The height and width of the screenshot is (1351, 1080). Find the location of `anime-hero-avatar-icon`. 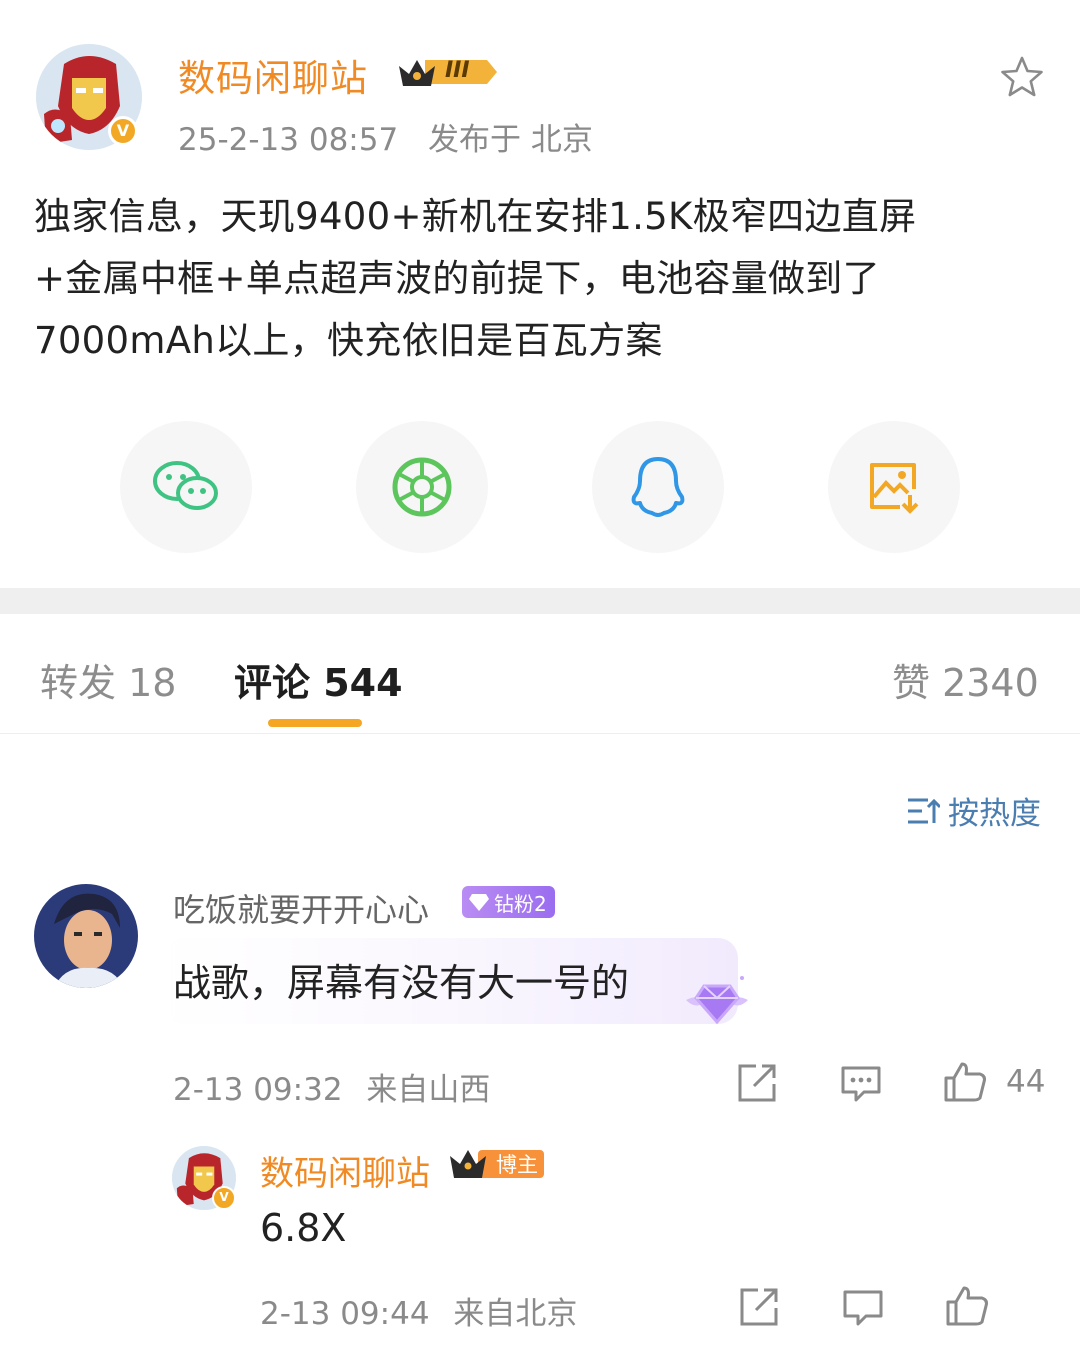

anime-hero-avatar-icon is located at coordinates (86, 936).